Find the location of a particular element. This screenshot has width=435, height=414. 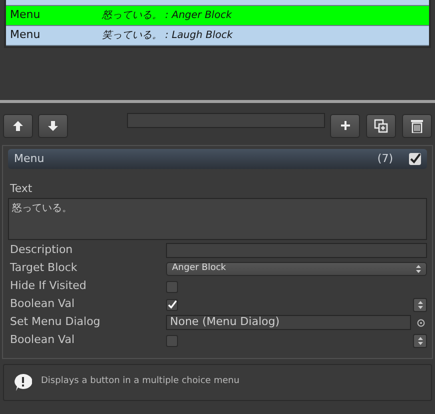

duplicate-icon is located at coordinates (381, 125).